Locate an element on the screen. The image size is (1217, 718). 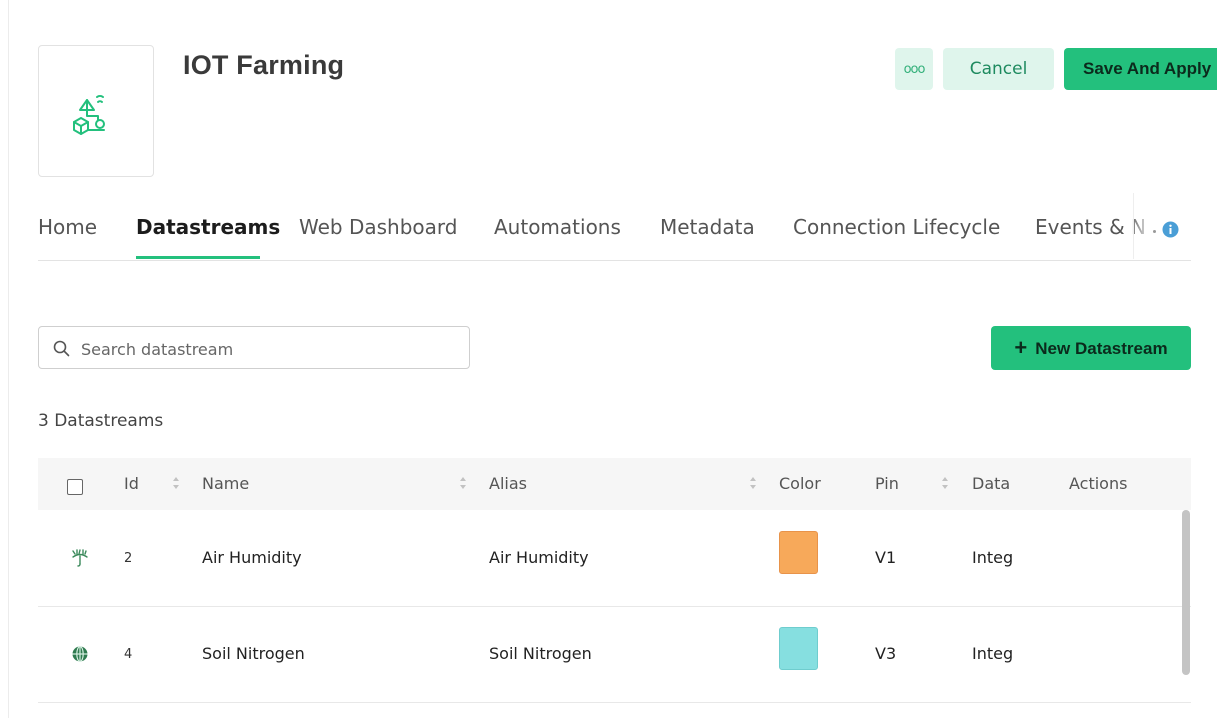
datastream-id: 2 is located at coordinates (128, 558).